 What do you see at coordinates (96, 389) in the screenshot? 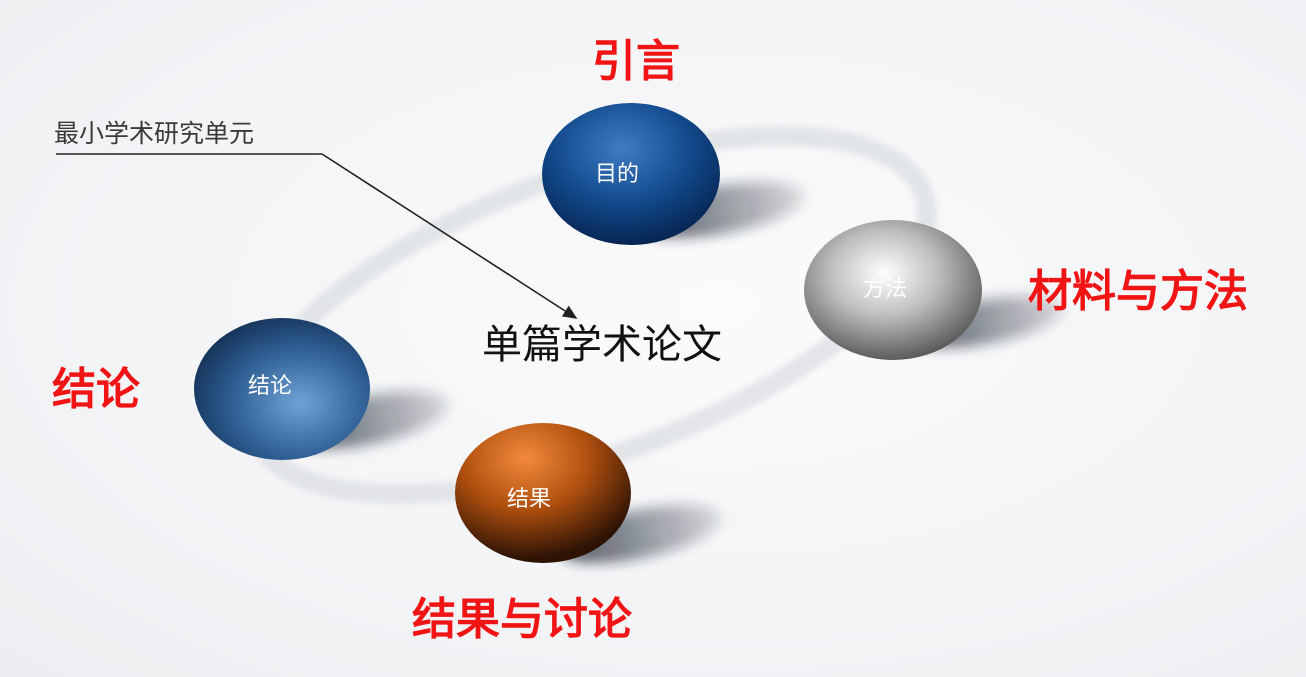
I see `label-conclusion: 结论` at bounding box center [96, 389].